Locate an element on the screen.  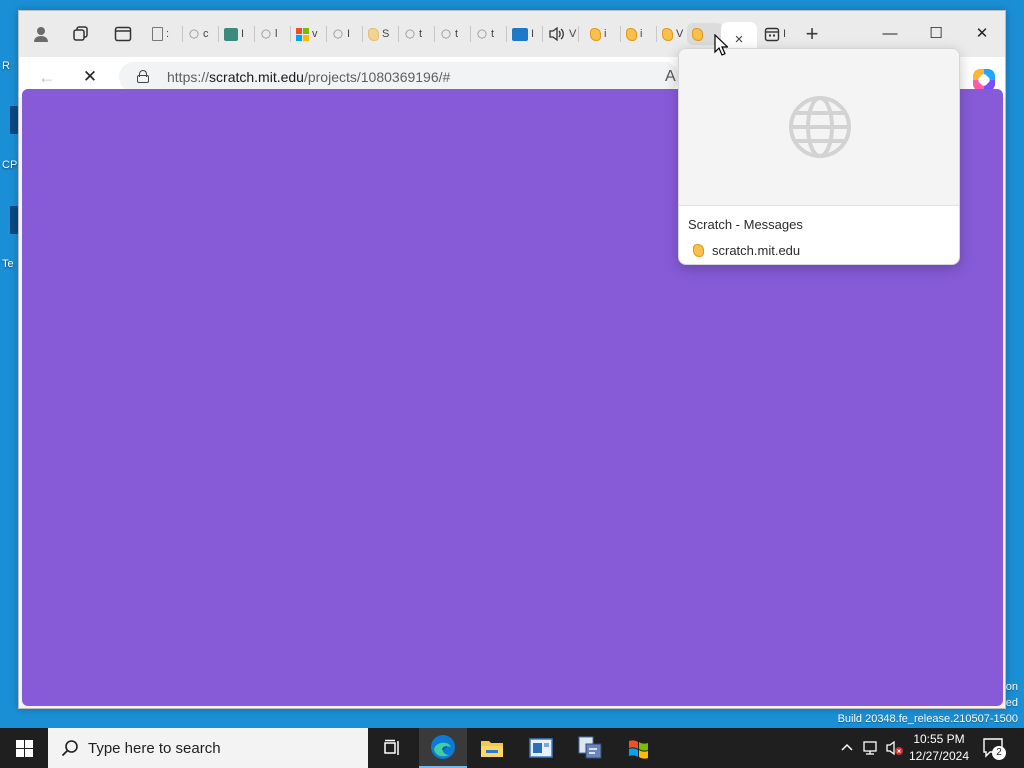
copilot-icon is located at coordinates (984, 80).